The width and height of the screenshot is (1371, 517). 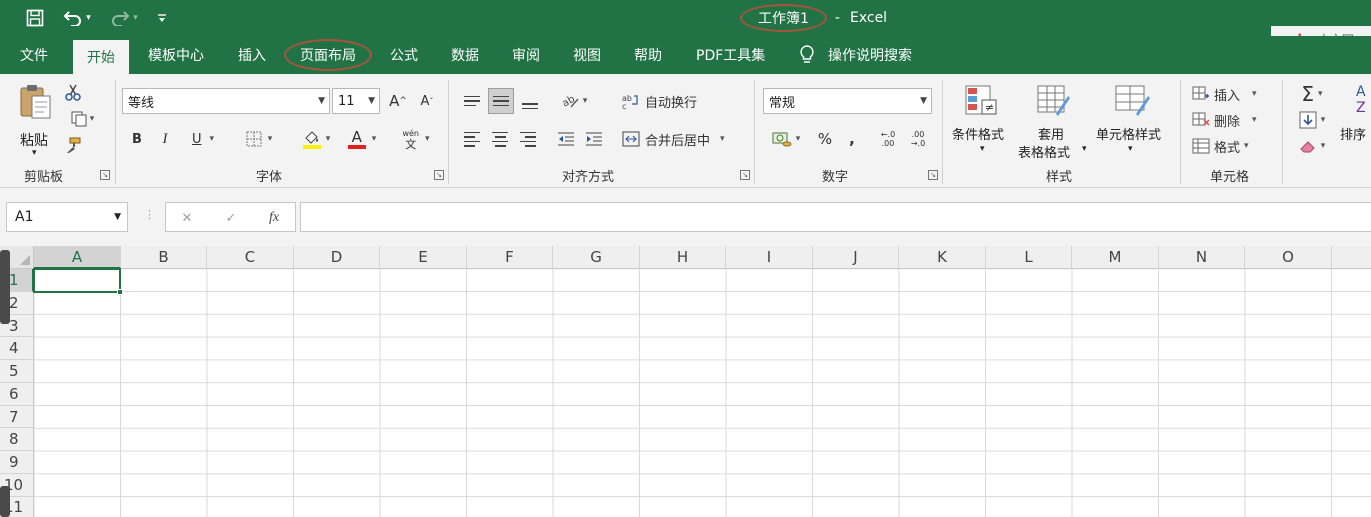 What do you see at coordinates (17, 439) in the screenshot?
I see `row-header-8: 8` at bounding box center [17, 439].